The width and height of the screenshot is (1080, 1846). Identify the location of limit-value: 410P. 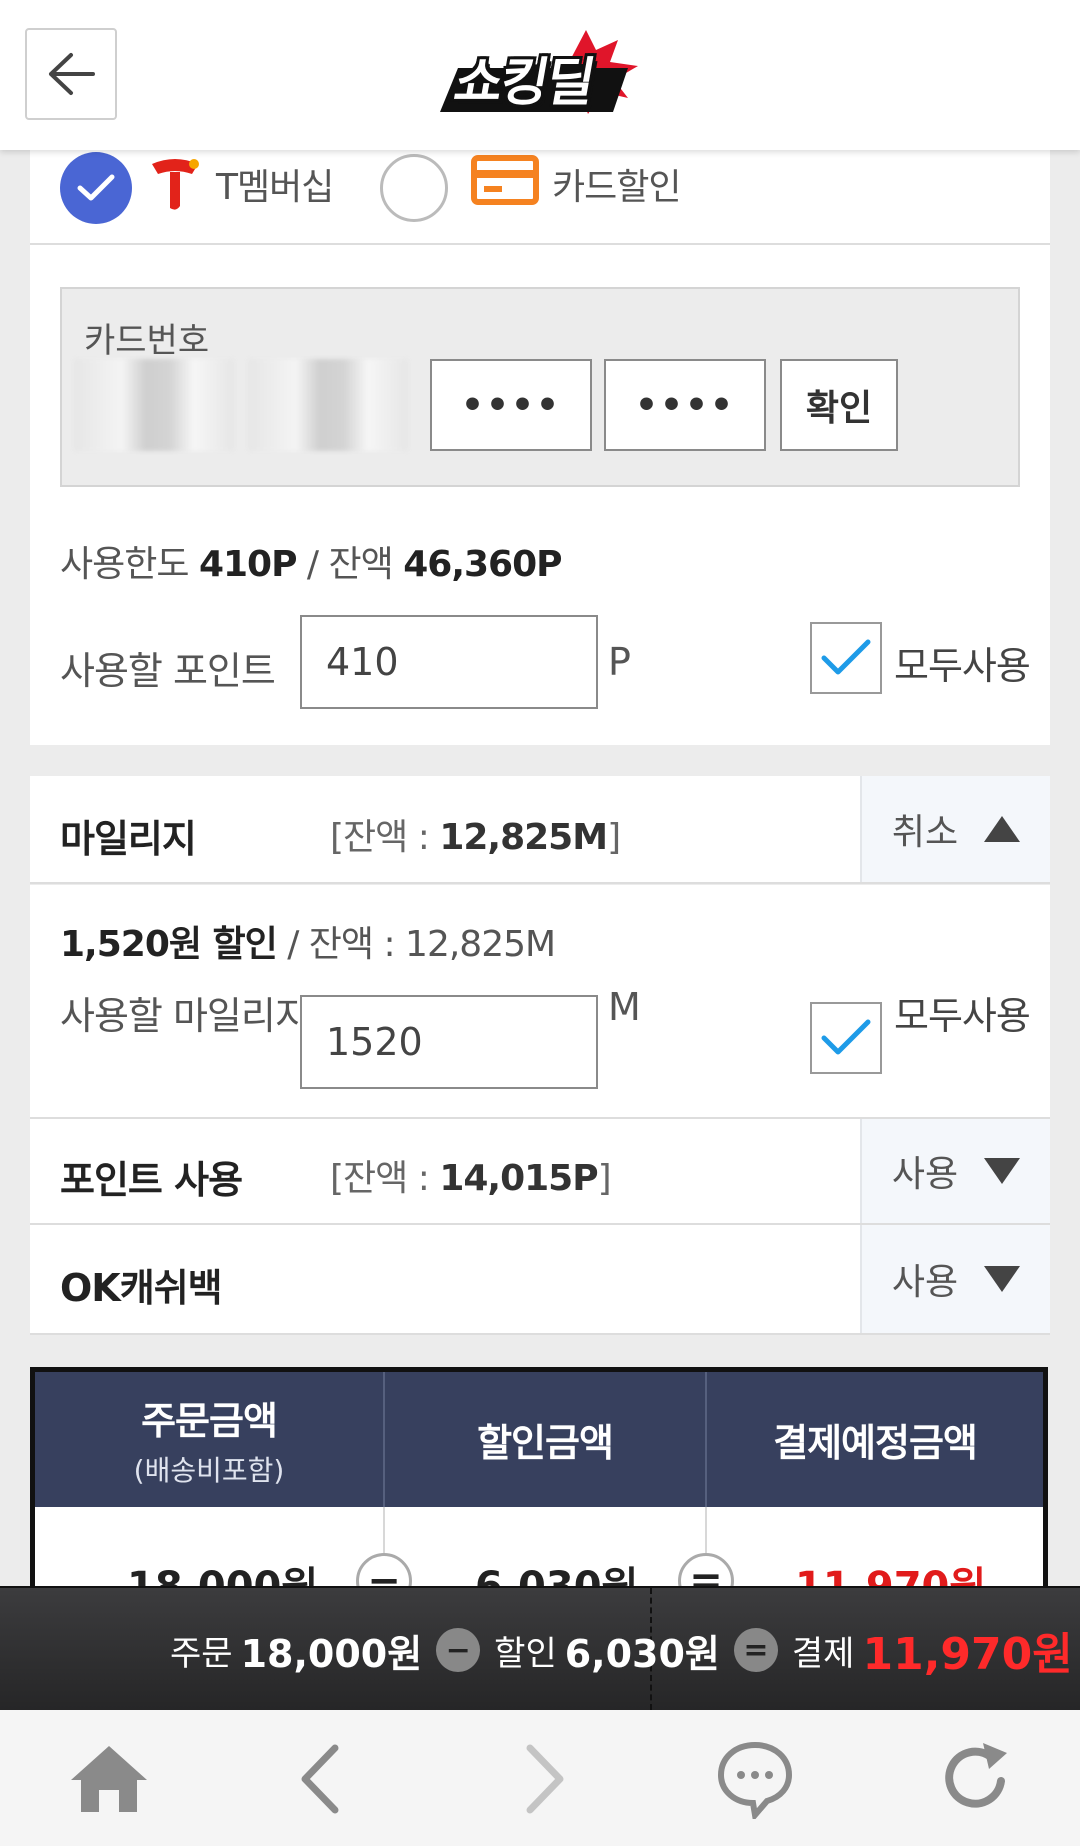
(248, 564).